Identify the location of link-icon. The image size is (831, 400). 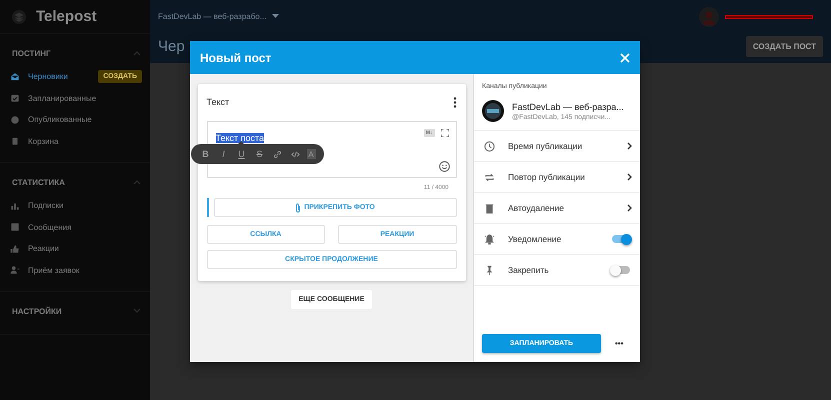
(277, 154).